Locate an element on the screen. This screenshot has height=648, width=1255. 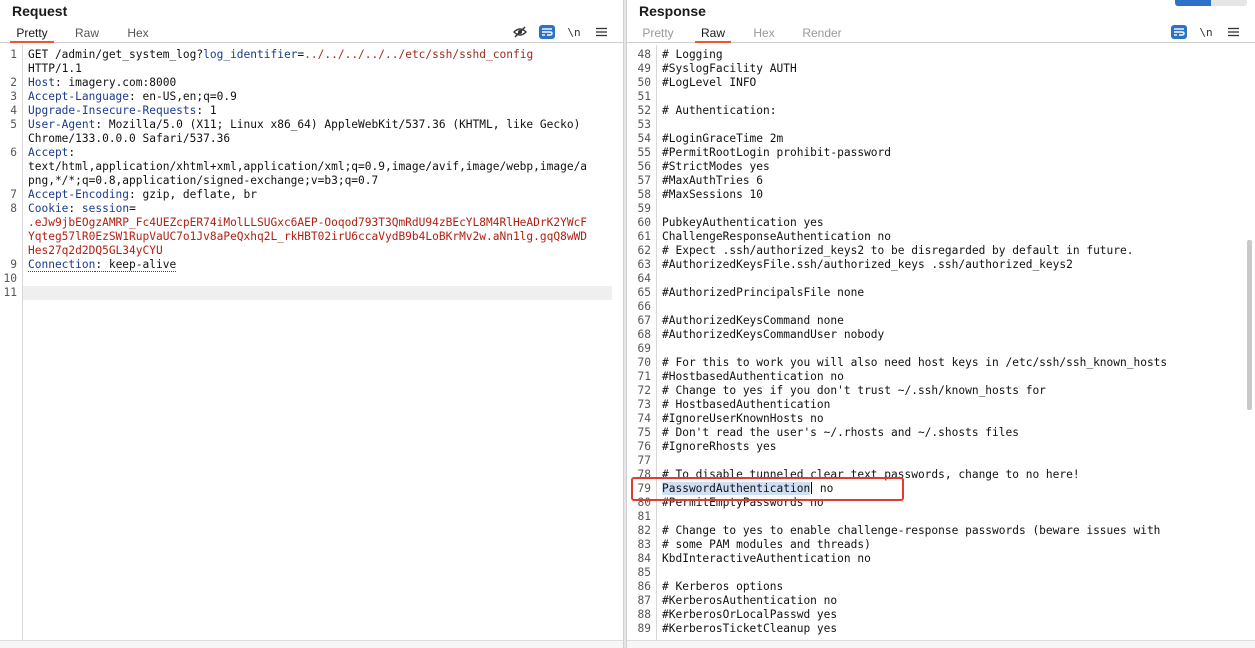
line-number: 59 is located at coordinates (644, 208).